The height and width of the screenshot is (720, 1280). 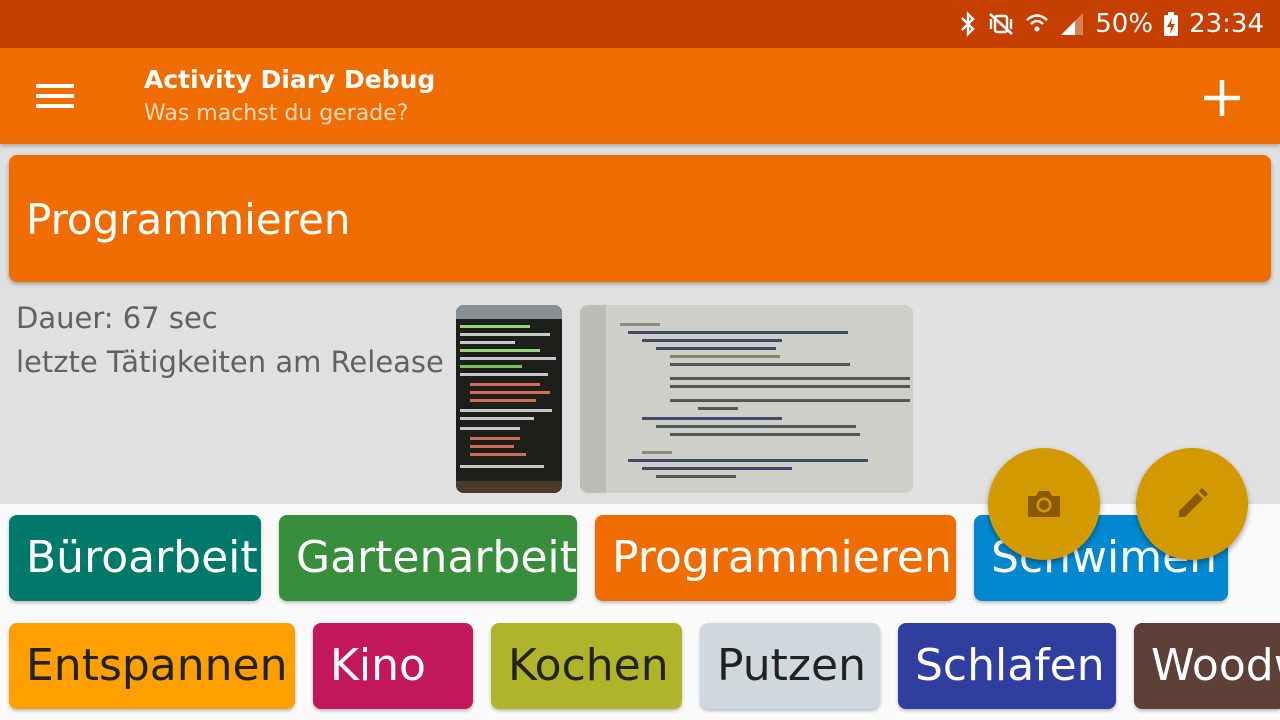 What do you see at coordinates (1222, 98) in the screenshot?
I see `plus-icon` at bounding box center [1222, 98].